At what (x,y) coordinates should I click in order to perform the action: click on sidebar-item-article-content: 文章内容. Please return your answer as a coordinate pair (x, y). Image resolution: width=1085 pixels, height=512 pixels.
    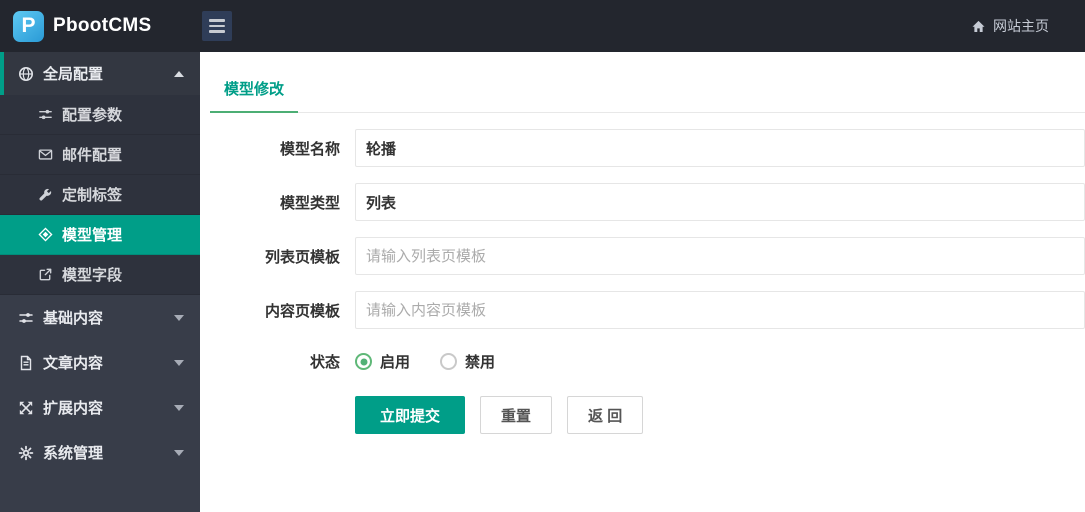
    Looking at the image, I should click on (100, 362).